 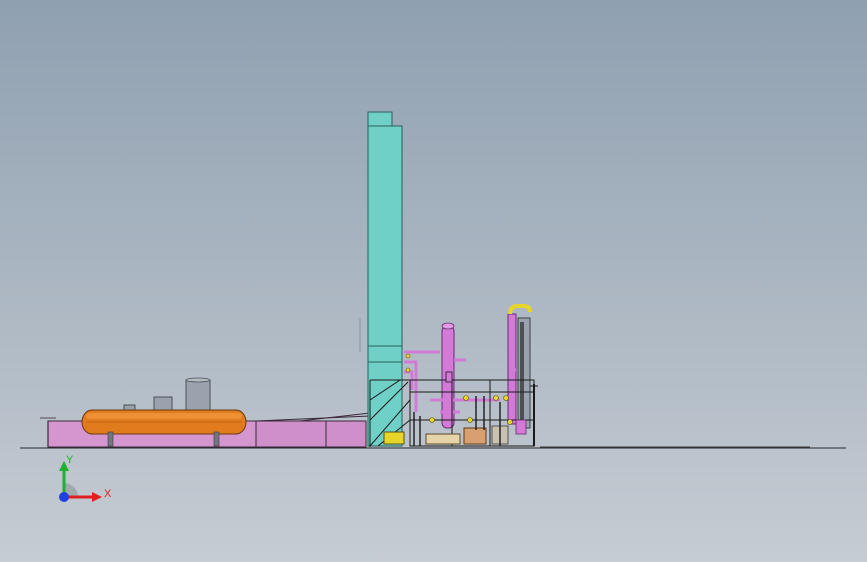 I want to click on y-axis-label: Y, so click(x=70, y=460).